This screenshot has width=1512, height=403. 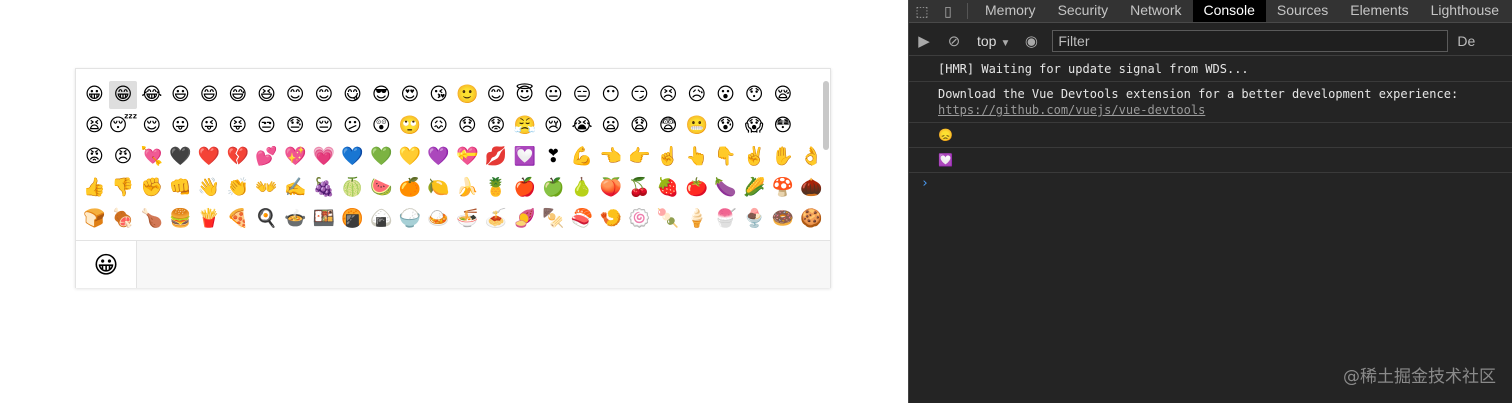 What do you see at coordinates (524, 157) in the screenshot?
I see `emoji-item: 💟` at bounding box center [524, 157].